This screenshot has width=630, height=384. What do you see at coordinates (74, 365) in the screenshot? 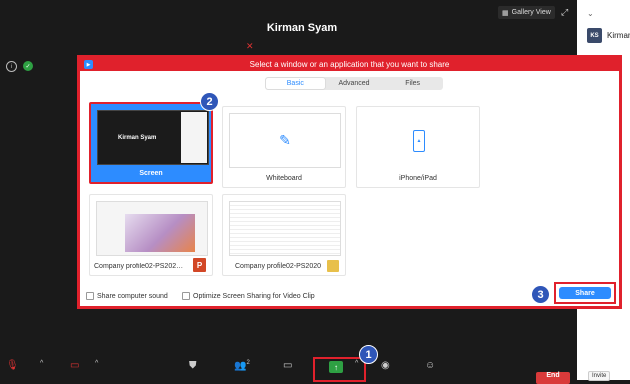
I see `stop-video-icon: ▭` at bounding box center [74, 365].